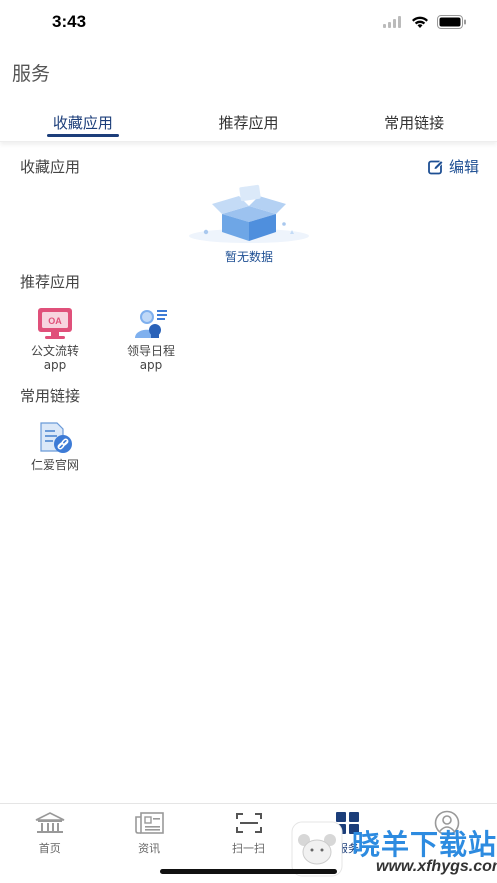 This screenshot has height=883, width=497. What do you see at coordinates (151, 339) in the screenshot?
I see `app-item-leader-schedule: 领导日程app` at bounding box center [151, 339].